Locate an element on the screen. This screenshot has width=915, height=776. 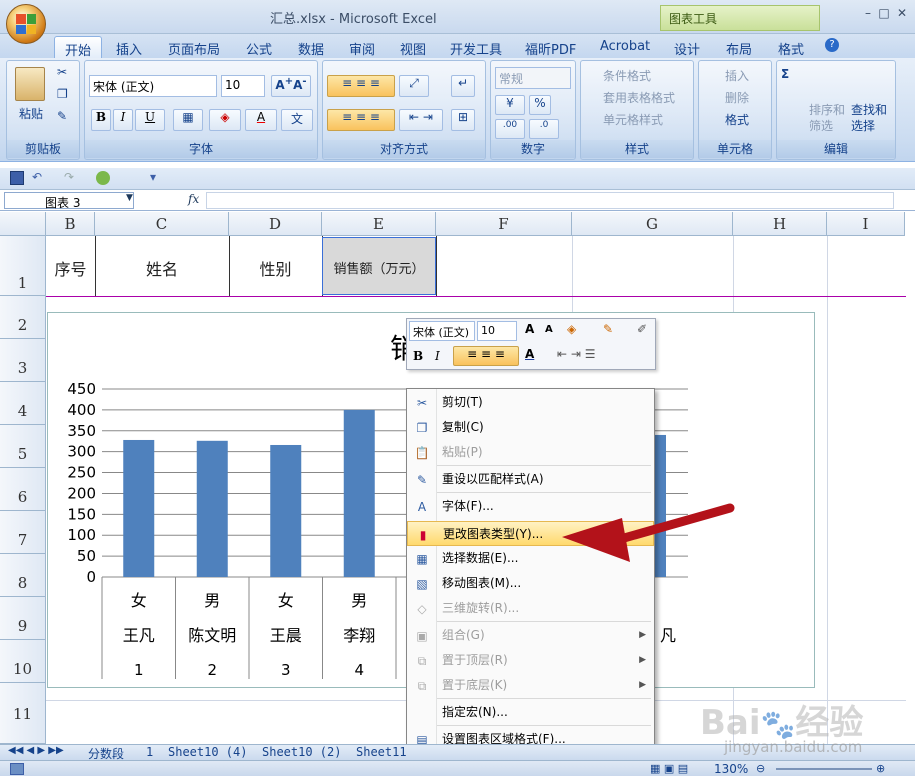
paste-icon is located at coordinates (30, 84).